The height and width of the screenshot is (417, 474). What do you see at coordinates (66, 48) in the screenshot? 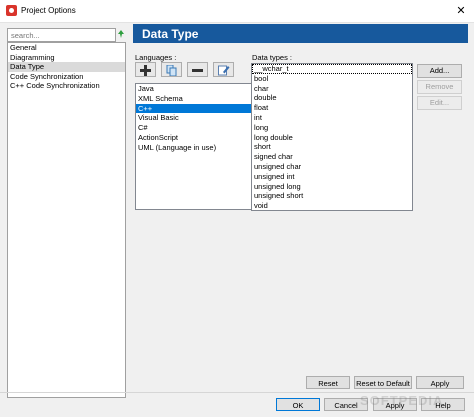
I see `tree-item: General` at bounding box center [66, 48].